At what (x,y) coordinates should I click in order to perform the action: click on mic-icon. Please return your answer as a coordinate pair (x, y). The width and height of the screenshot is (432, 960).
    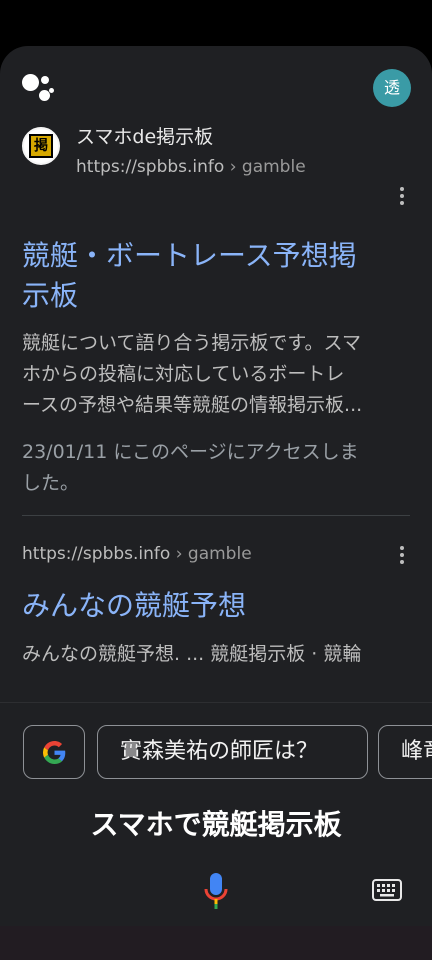
    Looking at the image, I should click on (216, 891).